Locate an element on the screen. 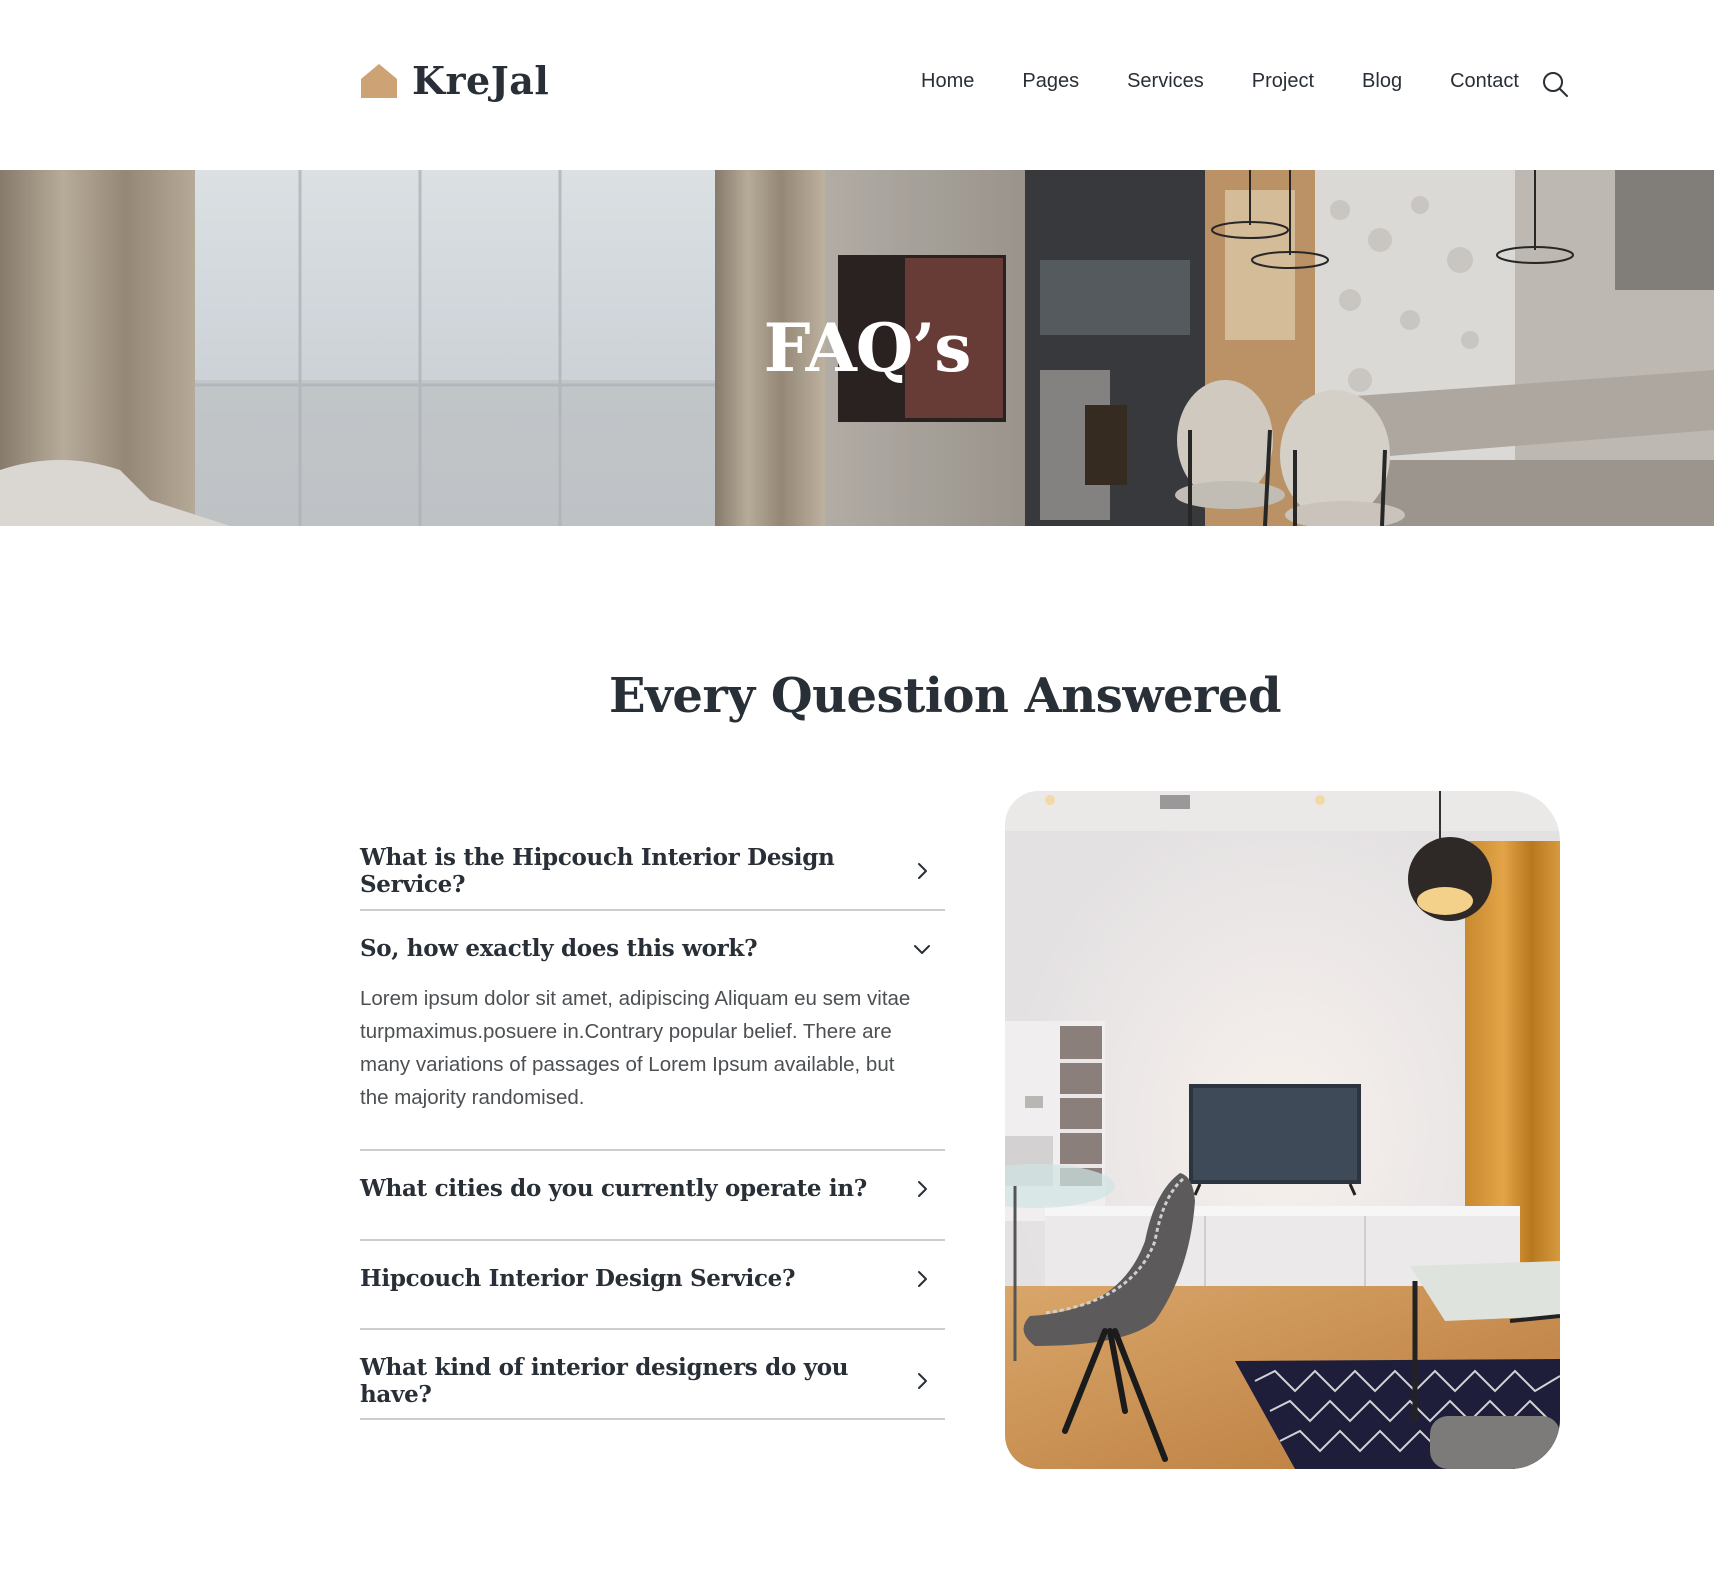 The height and width of the screenshot is (1582, 1714). logo: KreJal is located at coordinates (454, 80).